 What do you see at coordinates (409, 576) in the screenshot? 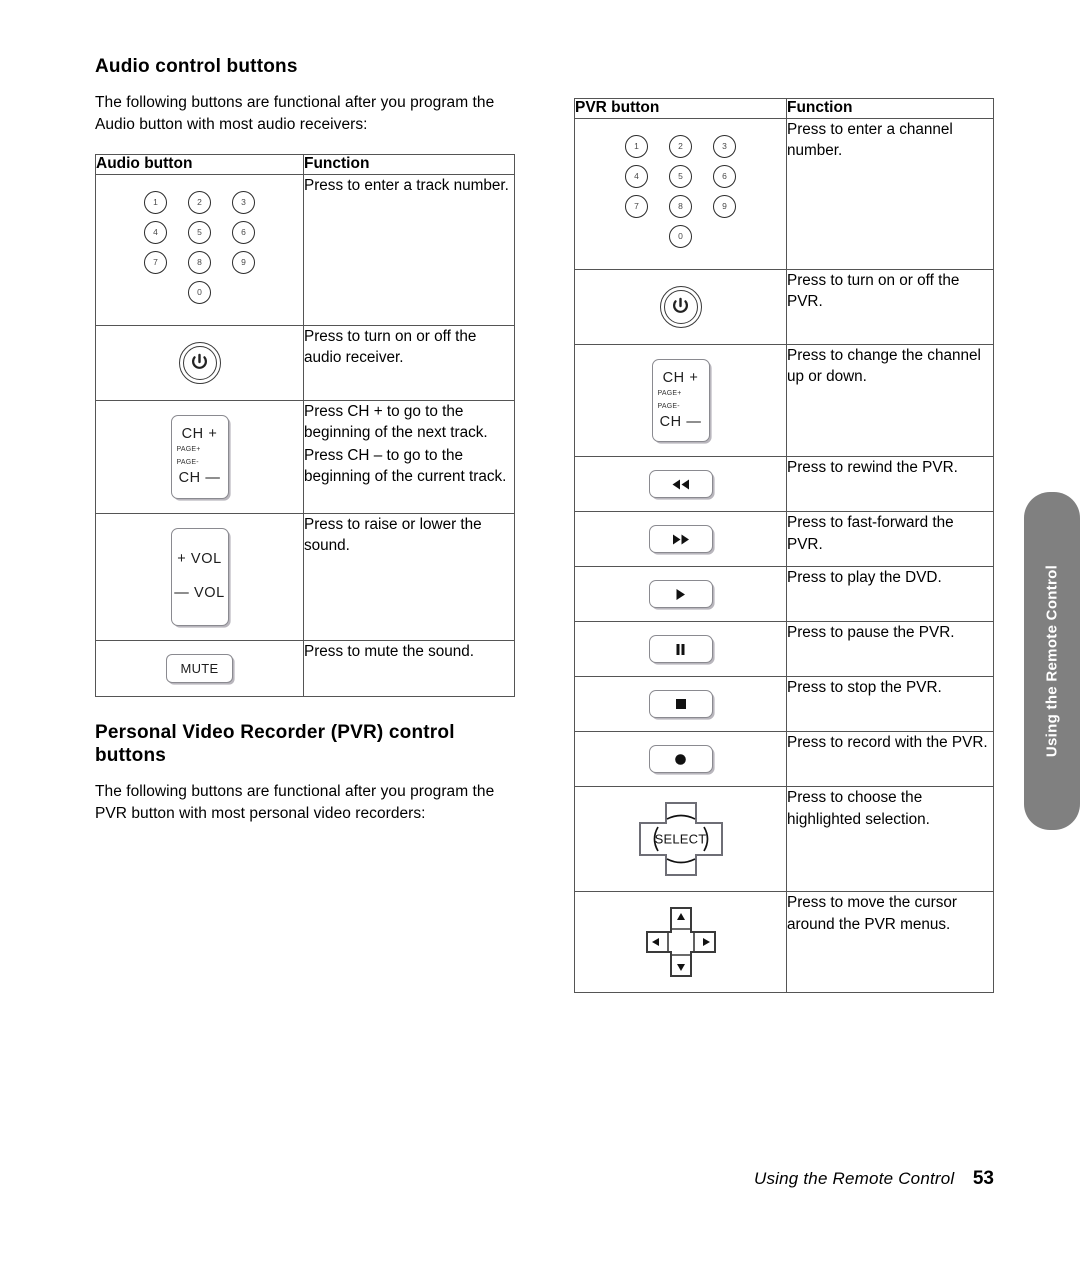
I see `function-cell: Press to raise or lower the sound.` at bounding box center [409, 576].